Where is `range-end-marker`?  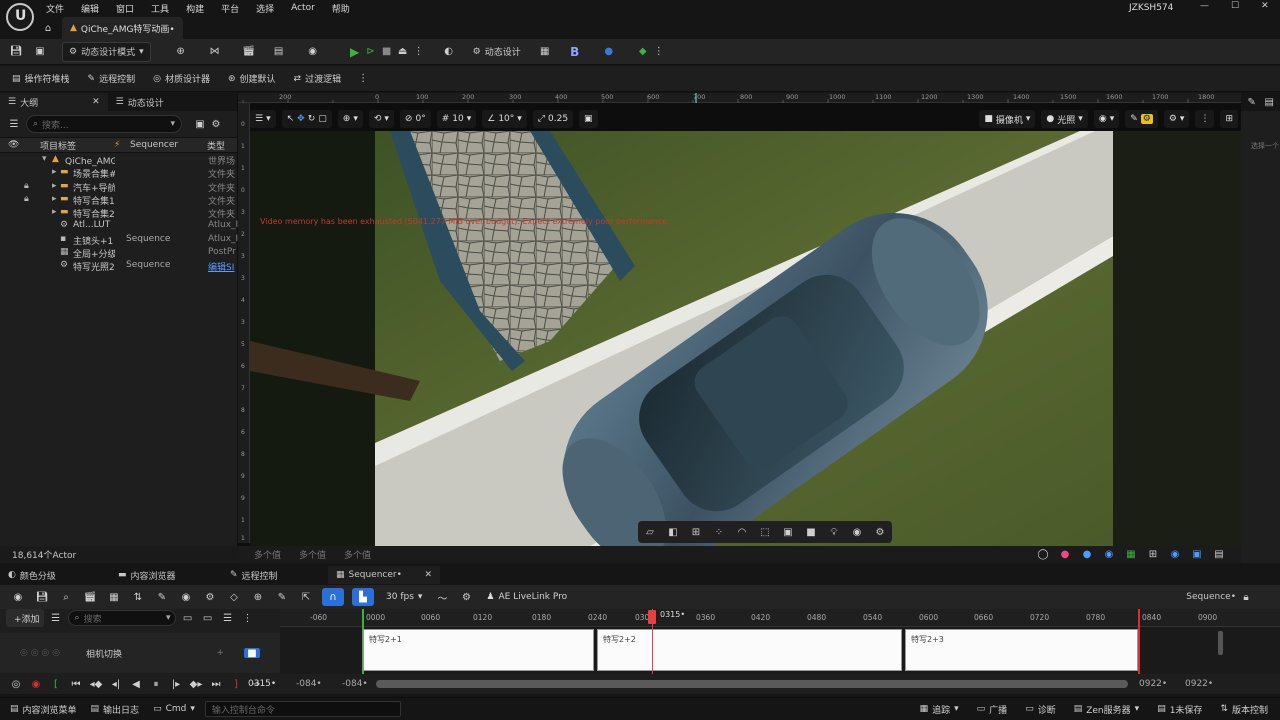
range-end-marker is located at coordinates (1139, 641).